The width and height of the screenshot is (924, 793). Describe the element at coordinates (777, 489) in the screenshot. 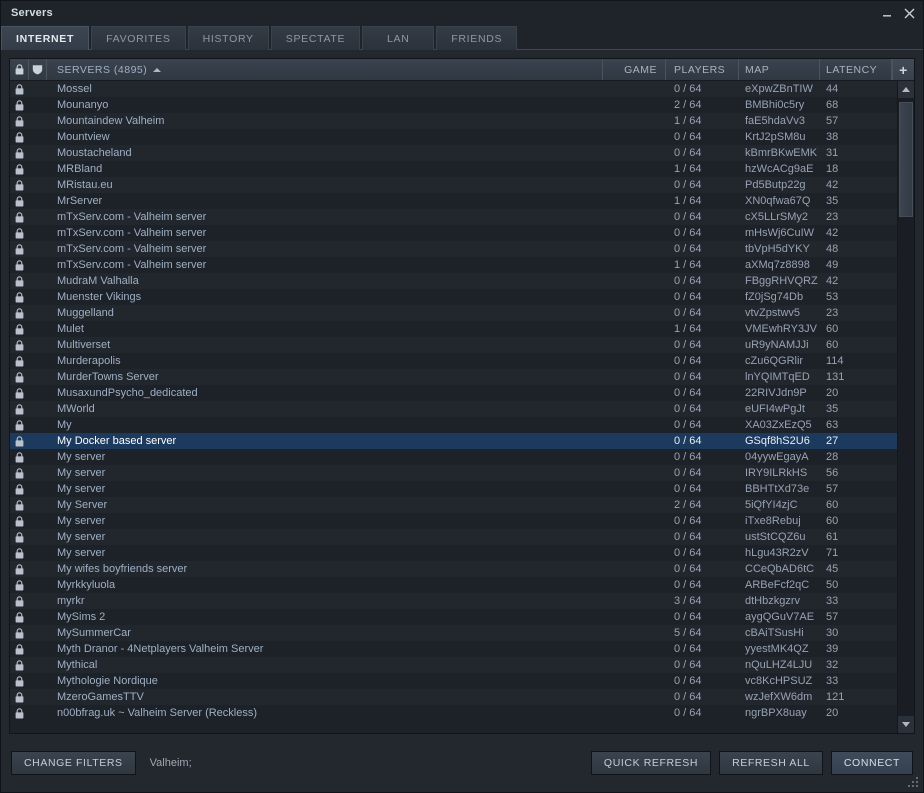

I see `server-map: BBHTtXd73e` at that location.